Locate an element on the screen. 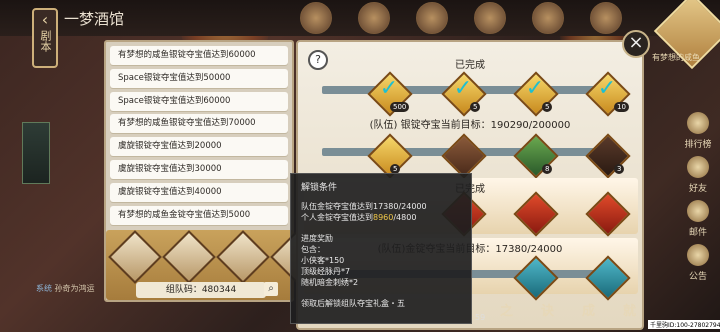 The width and height of the screenshot is (720, 332). includes-label: 包含： is located at coordinates (313, 249).